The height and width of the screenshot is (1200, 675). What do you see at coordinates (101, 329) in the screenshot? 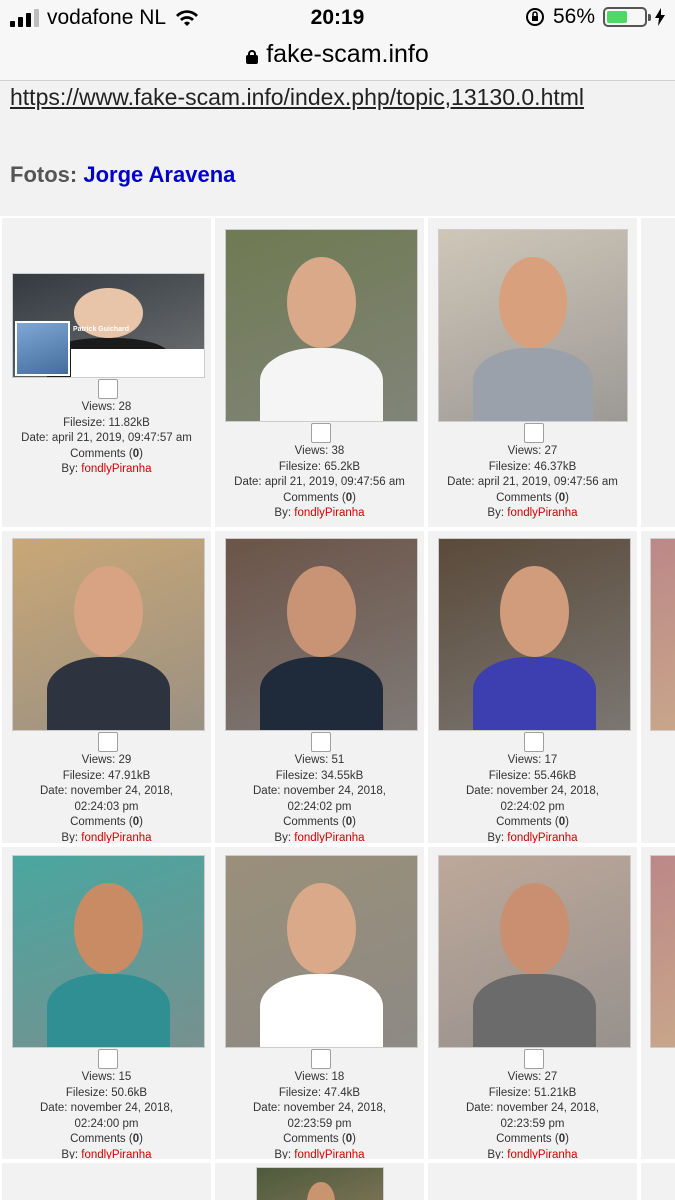
I see `overlay-name-label: Patrick Guichard` at bounding box center [101, 329].